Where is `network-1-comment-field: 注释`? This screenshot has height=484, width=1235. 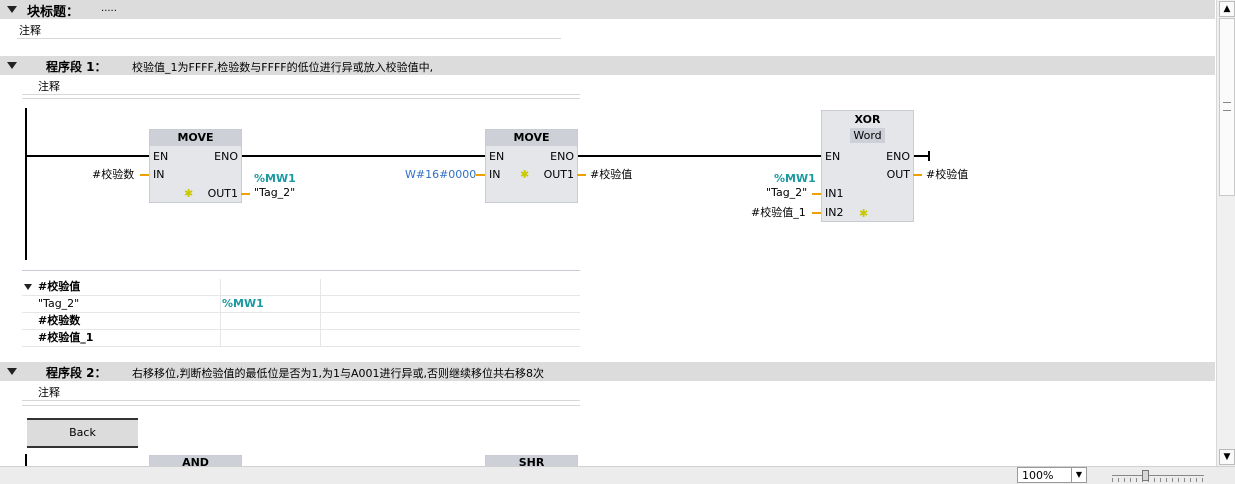
network-1-comment-field: 注释 is located at coordinates (301, 86).